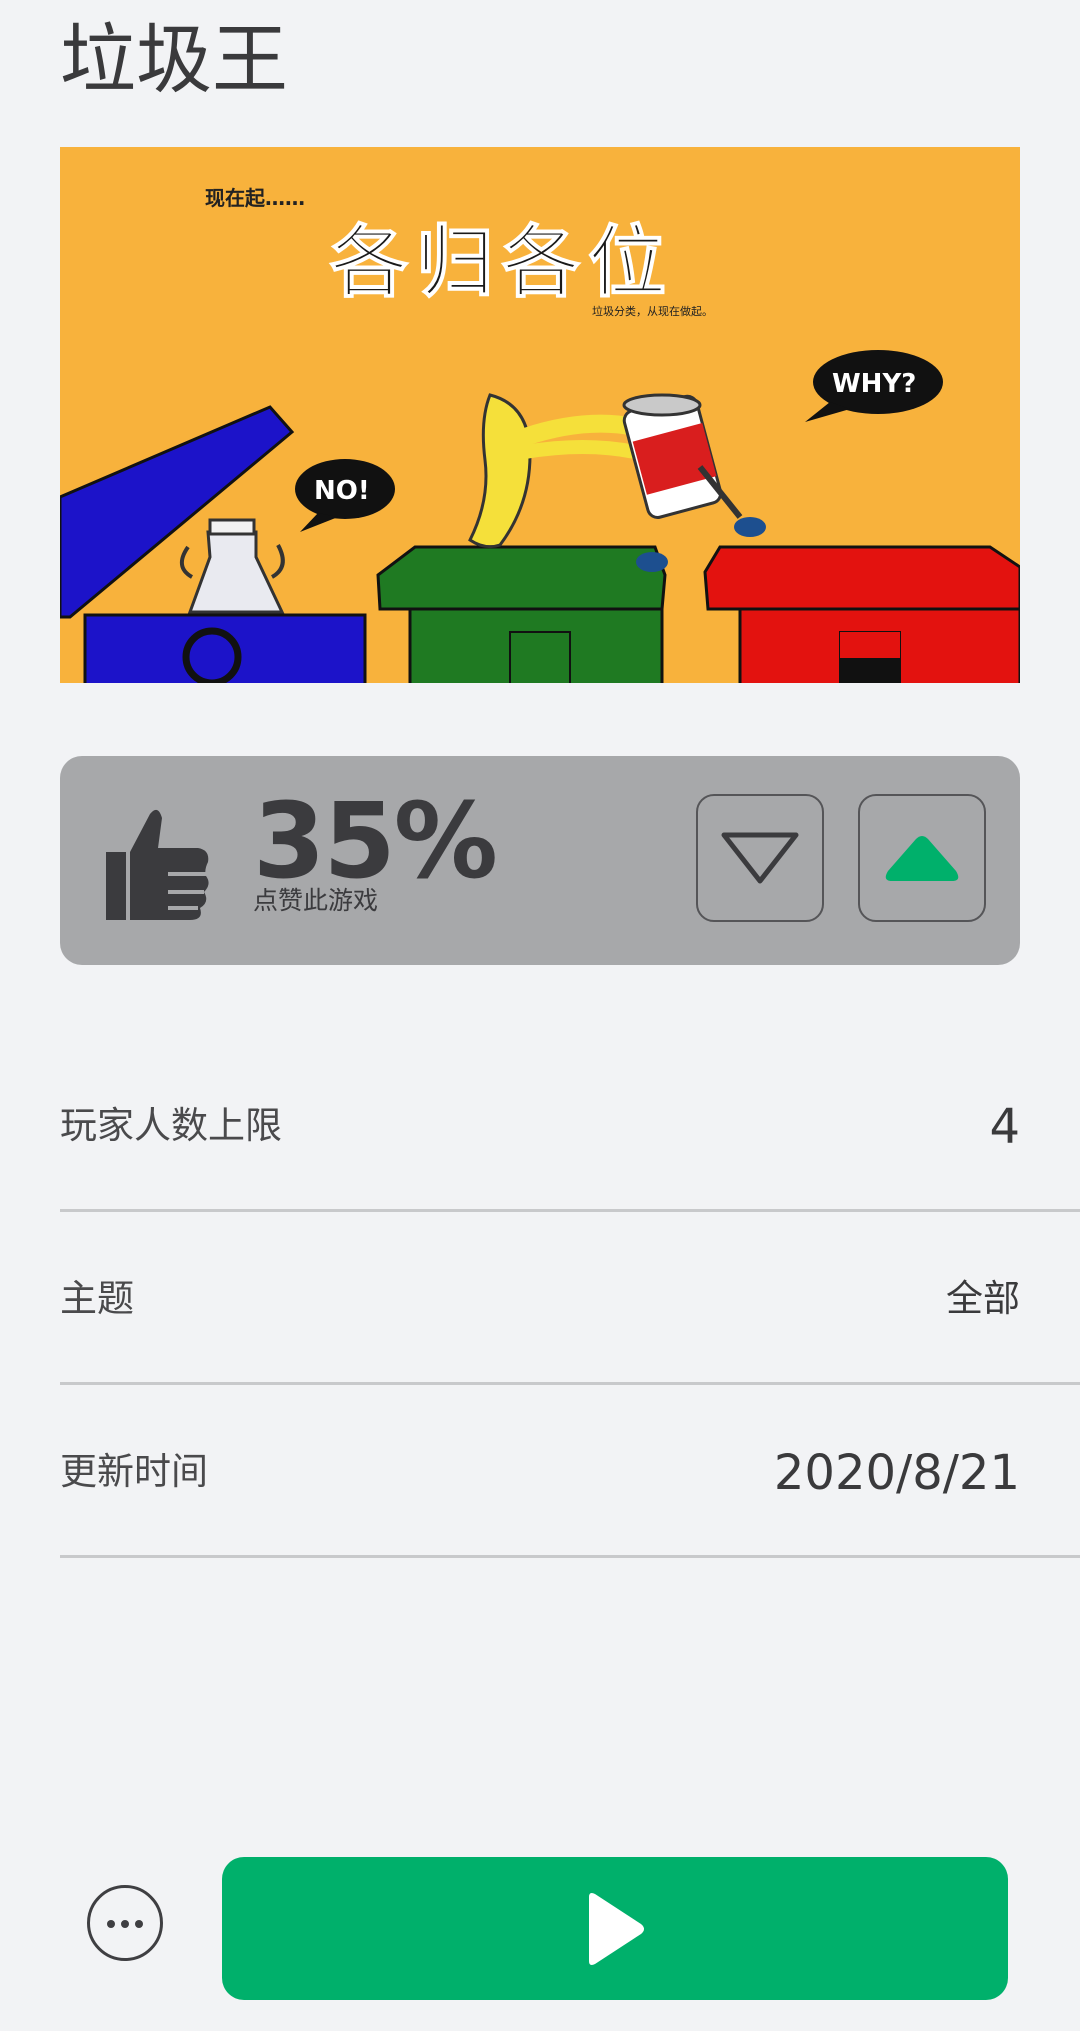  What do you see at coordinates (171, 1125) in the screenshot?
I see `max-players-label: 玩家人数上限` at bounding box center [171, 1125].